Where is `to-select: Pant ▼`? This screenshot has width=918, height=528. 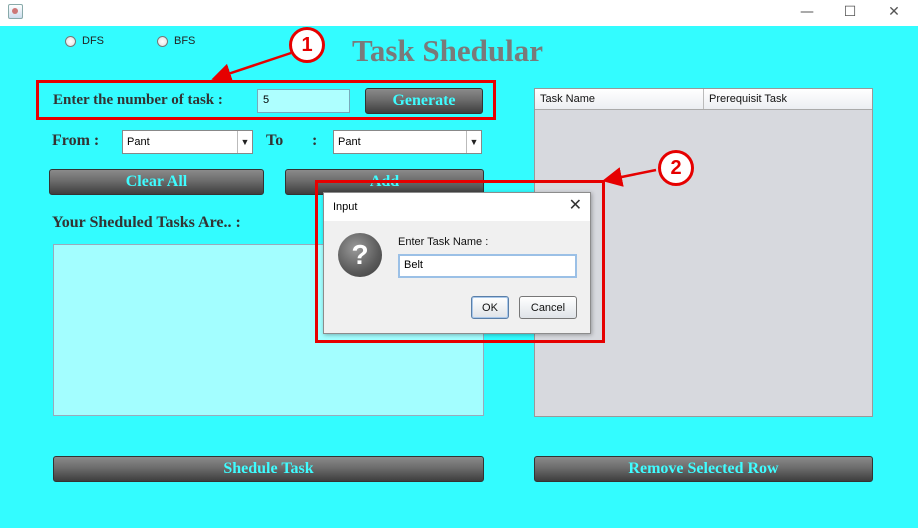 to-select: Pant ▼ is located at coordinates (407, 142).